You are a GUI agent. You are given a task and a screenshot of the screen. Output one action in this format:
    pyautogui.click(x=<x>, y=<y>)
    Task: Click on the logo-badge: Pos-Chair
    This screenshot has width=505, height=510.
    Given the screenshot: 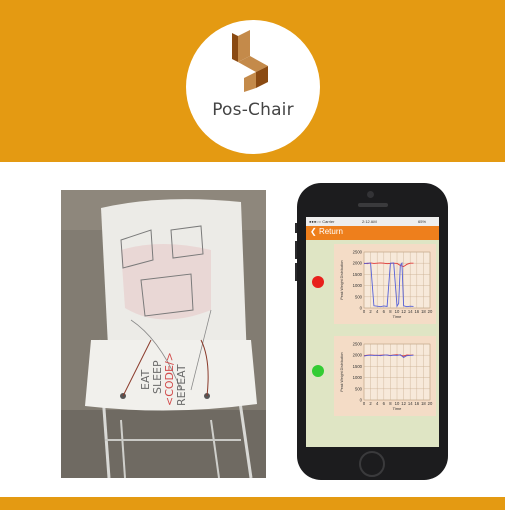 What is the action you would take?
    pyautogui.click(x=253, y=87)
    